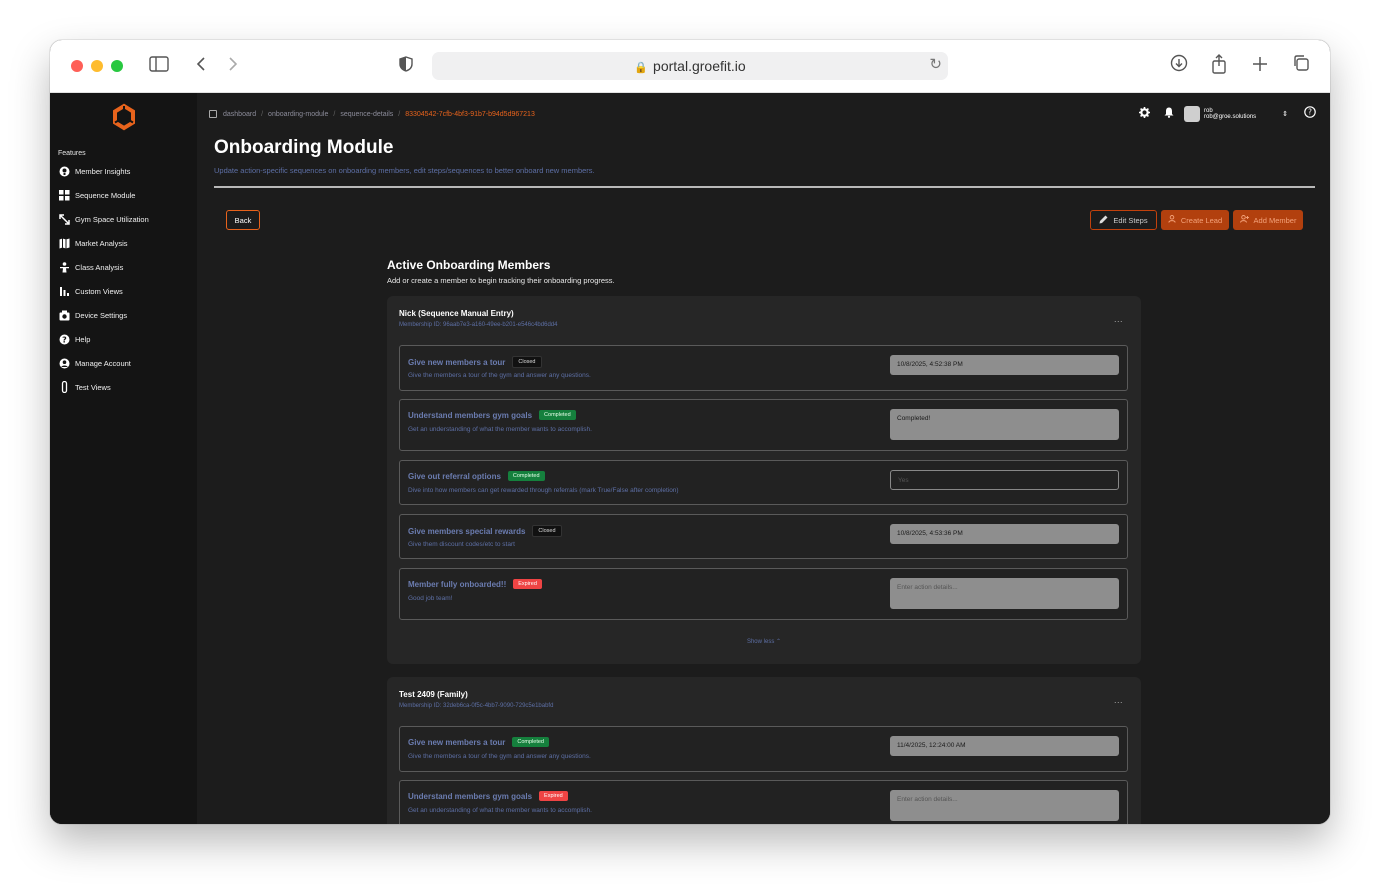 This screenshot has width=1380, height=884. What do you see at coordinates (1219, 66) in the screenshot?
I see `share-icon` at bounding box center [1219, 66].